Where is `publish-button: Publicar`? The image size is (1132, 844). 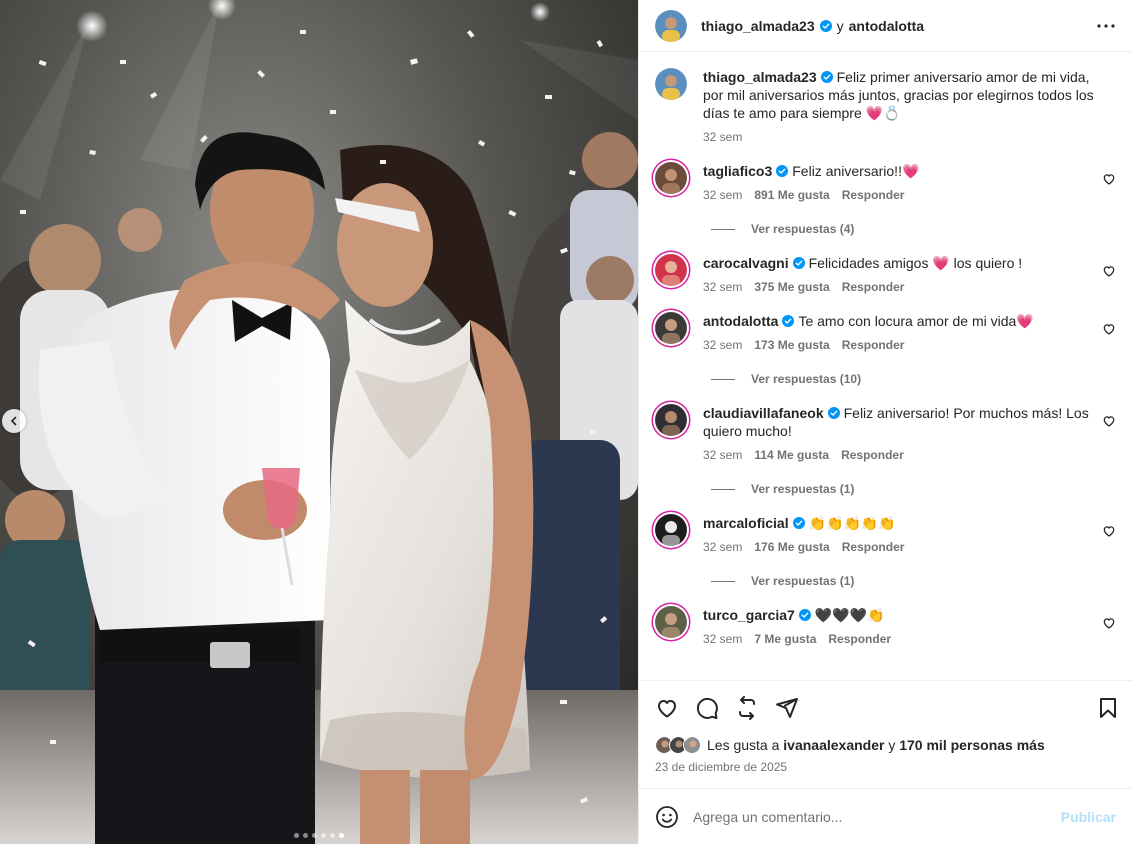
publish-button: Publicar is located at coordinates (1088, 817).